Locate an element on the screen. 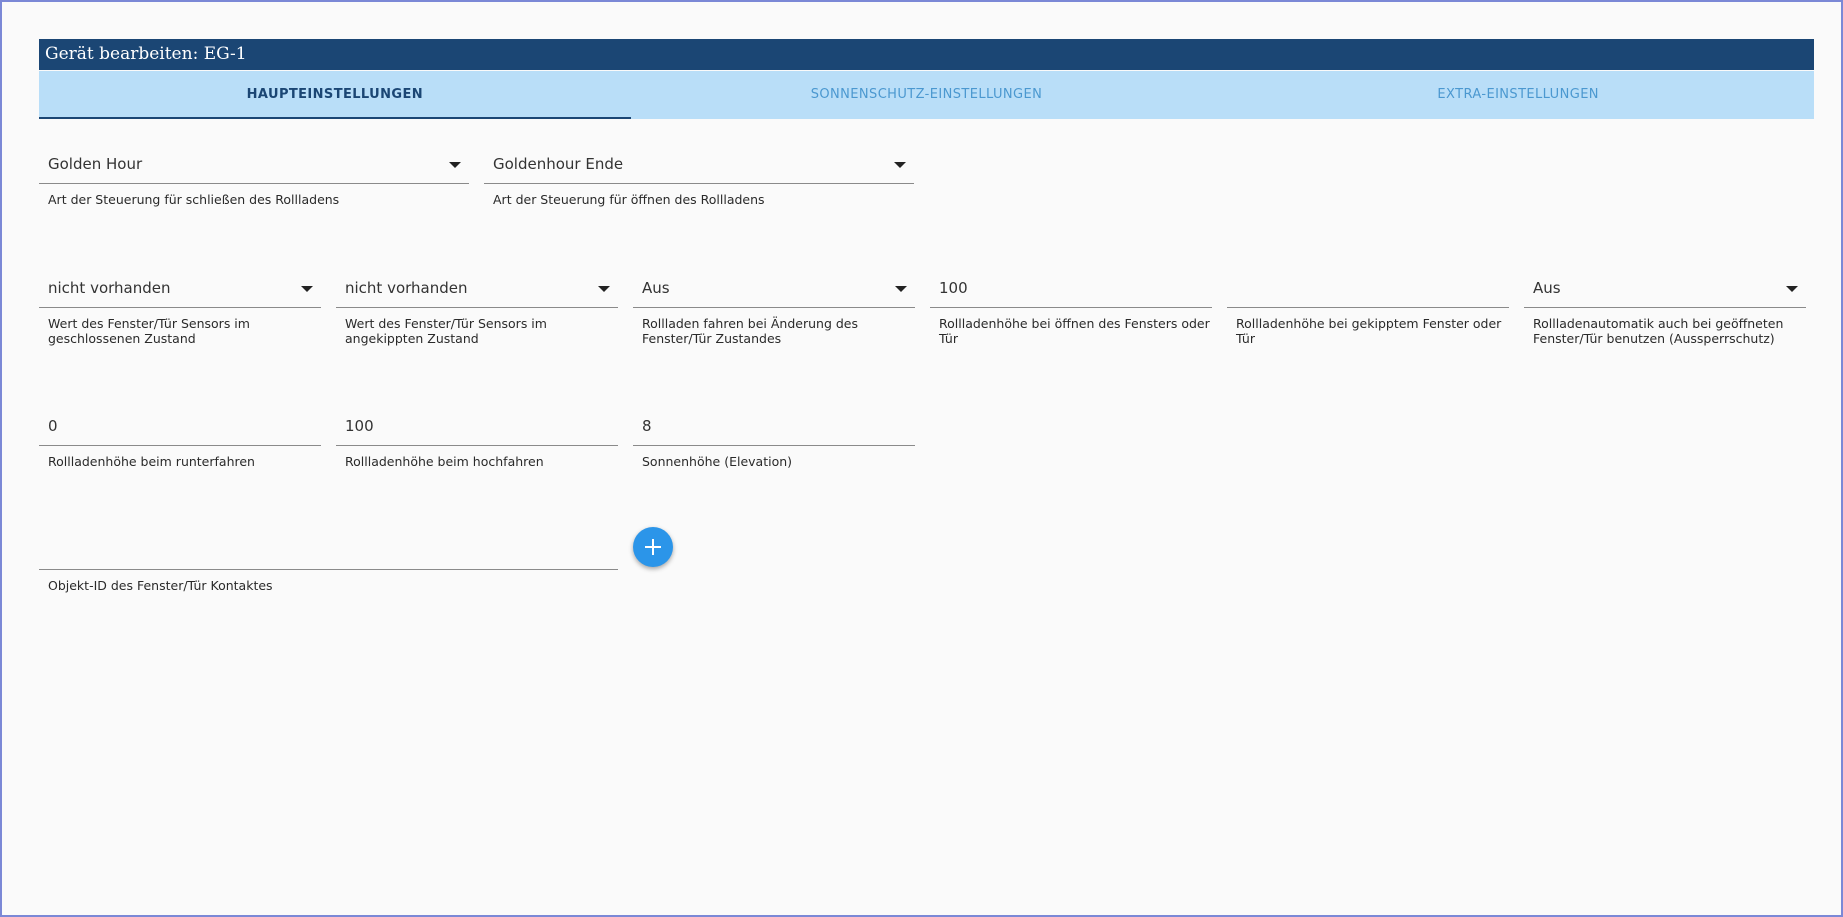 The image size is (1843, 917). close-type-value: Golden Hour is located at coordinates (95, 164).